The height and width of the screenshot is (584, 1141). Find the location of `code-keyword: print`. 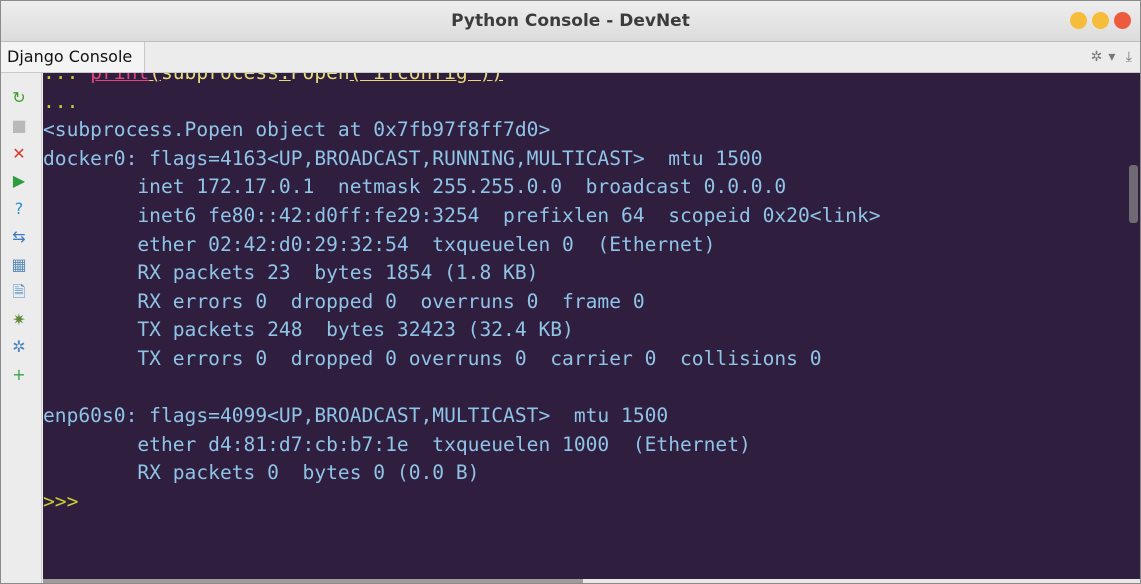

code-keyword: print is located at coordinates (119, 78).